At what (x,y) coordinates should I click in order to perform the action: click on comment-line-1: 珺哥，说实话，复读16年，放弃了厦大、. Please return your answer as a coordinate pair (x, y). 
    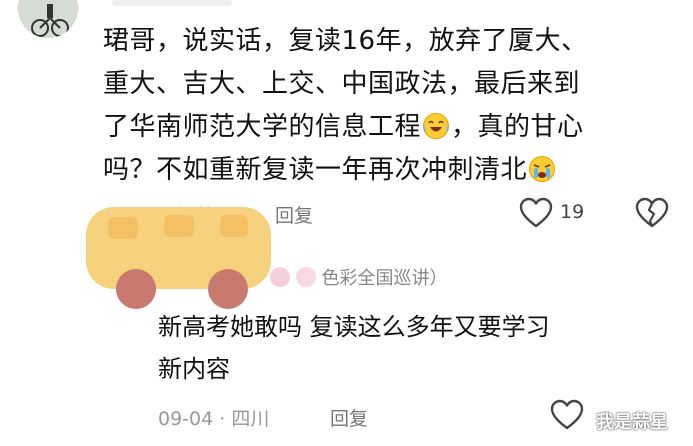
    Looking at the image, I should click on (345, 41).